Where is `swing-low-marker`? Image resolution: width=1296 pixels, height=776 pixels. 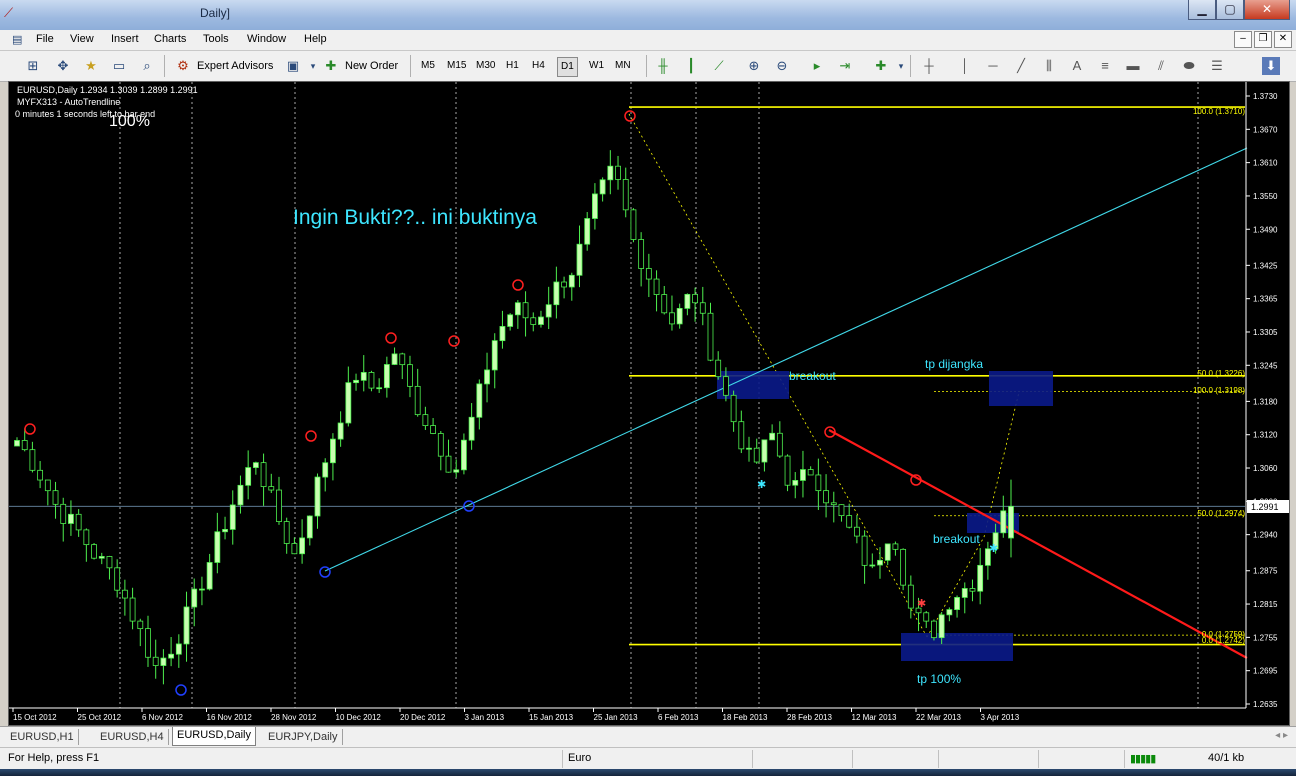 swing-low-marker is located at coordinates (325, 572).